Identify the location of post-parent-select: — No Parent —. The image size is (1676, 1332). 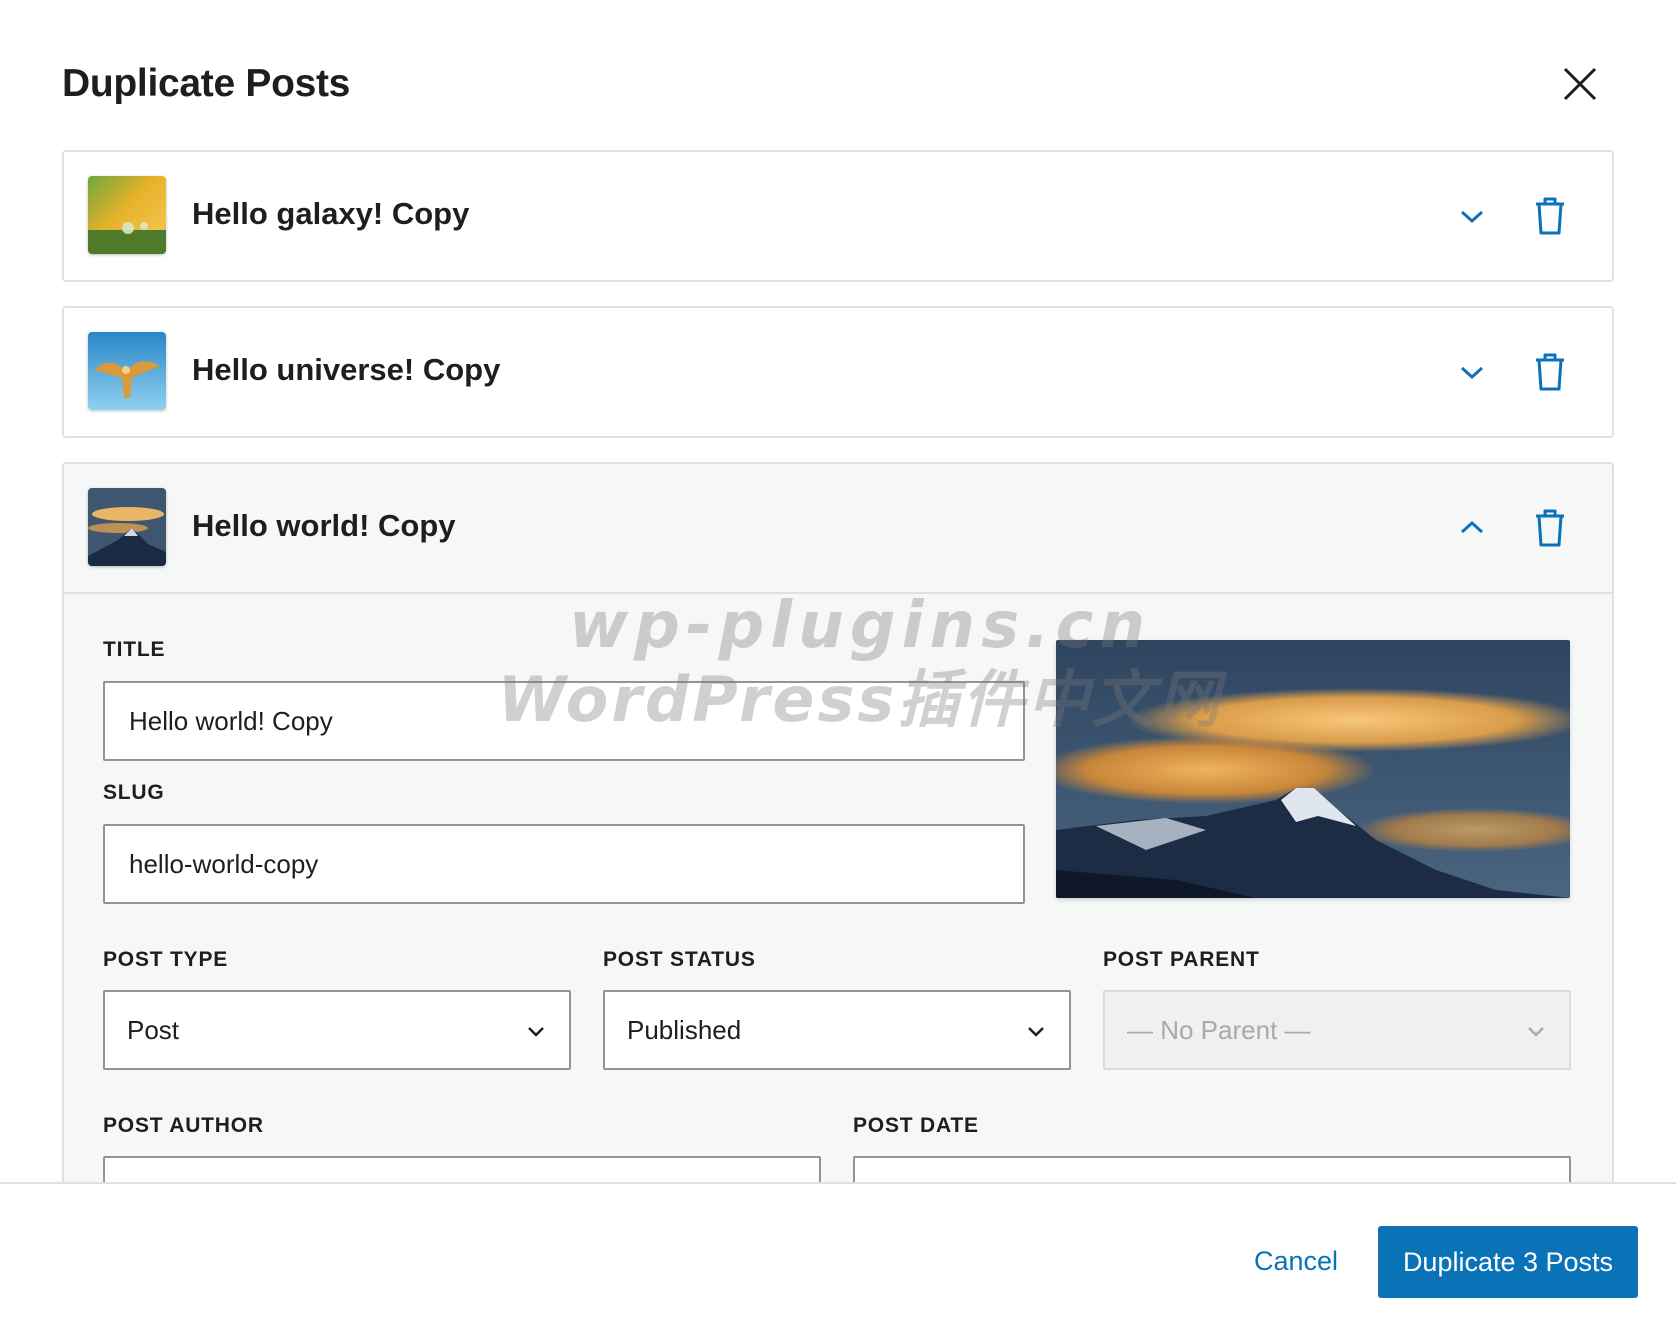
(1337, 1030).